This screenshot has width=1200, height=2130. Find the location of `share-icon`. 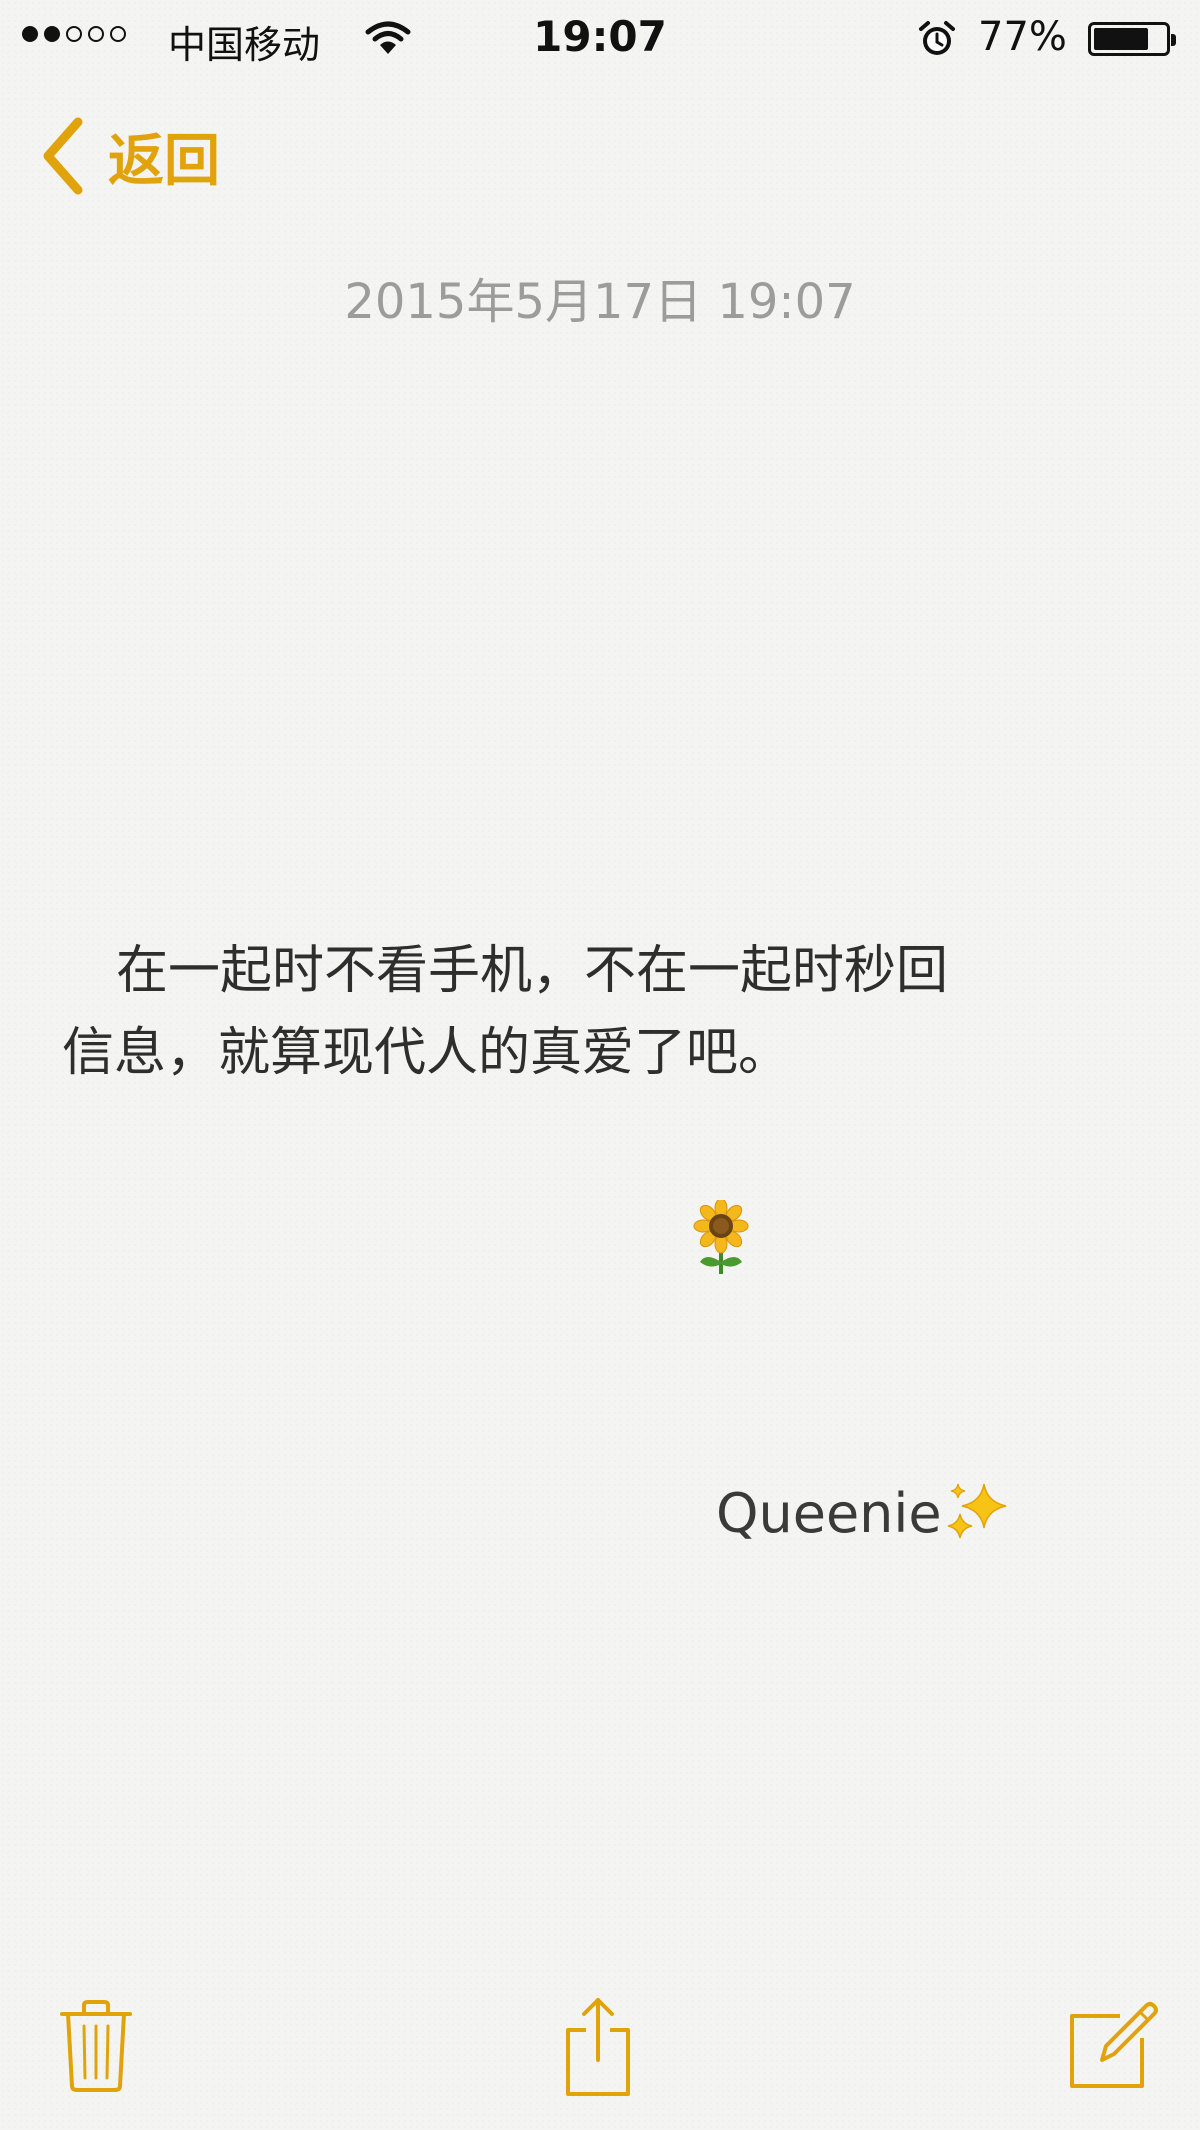

share-icon is located at coordinates (598, 2046).